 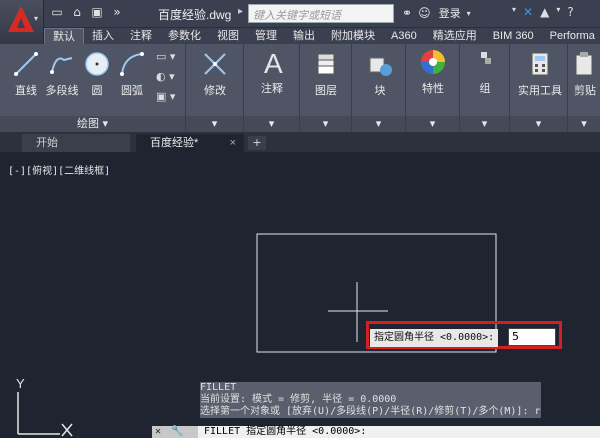 I want to click on annotation-panel: A 注释 ▾, so click(x=272, y=88).